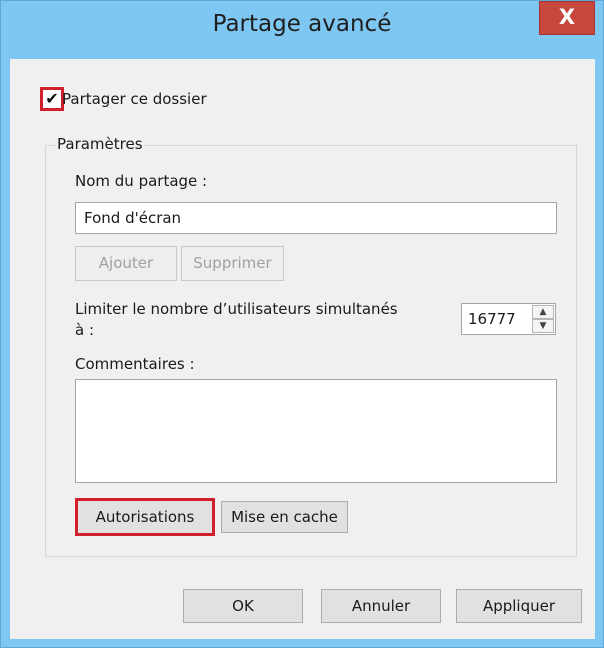 This screenshot has height=648, width=604. What do you see at coordinates (134, 99) in the screenshot?
I see `share-folder-label: Partager ce dossier` at bounding box center [134, 99].